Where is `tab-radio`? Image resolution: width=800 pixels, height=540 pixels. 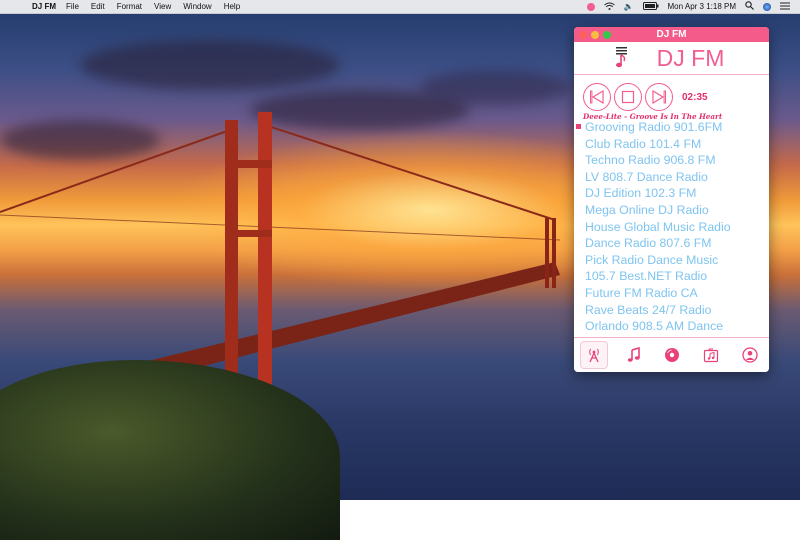 tab-radio is located at coordinates (594, 355).